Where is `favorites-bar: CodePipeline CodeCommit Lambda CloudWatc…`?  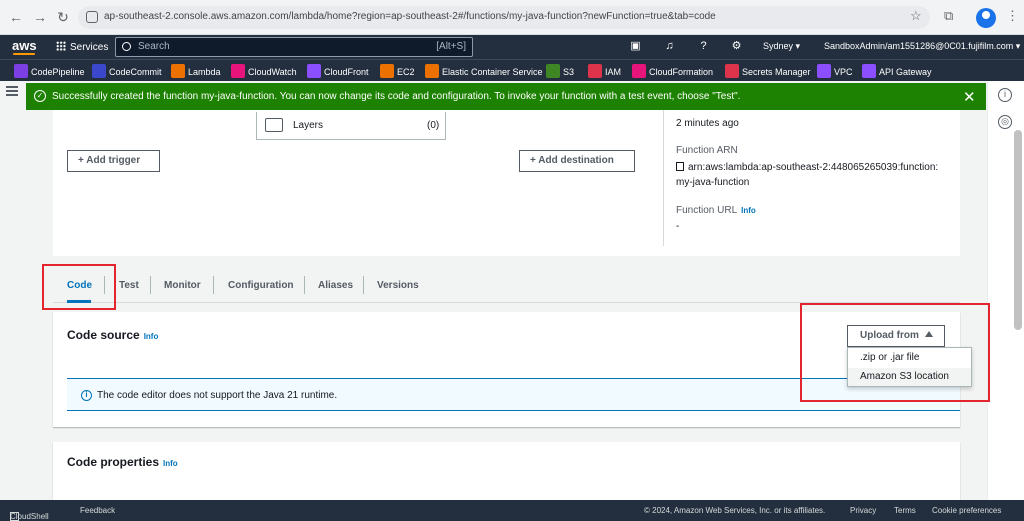
favorites-bar: CodePipeline CodeCommit Lambda CloudWatc… is located at coordinates (512, 70).